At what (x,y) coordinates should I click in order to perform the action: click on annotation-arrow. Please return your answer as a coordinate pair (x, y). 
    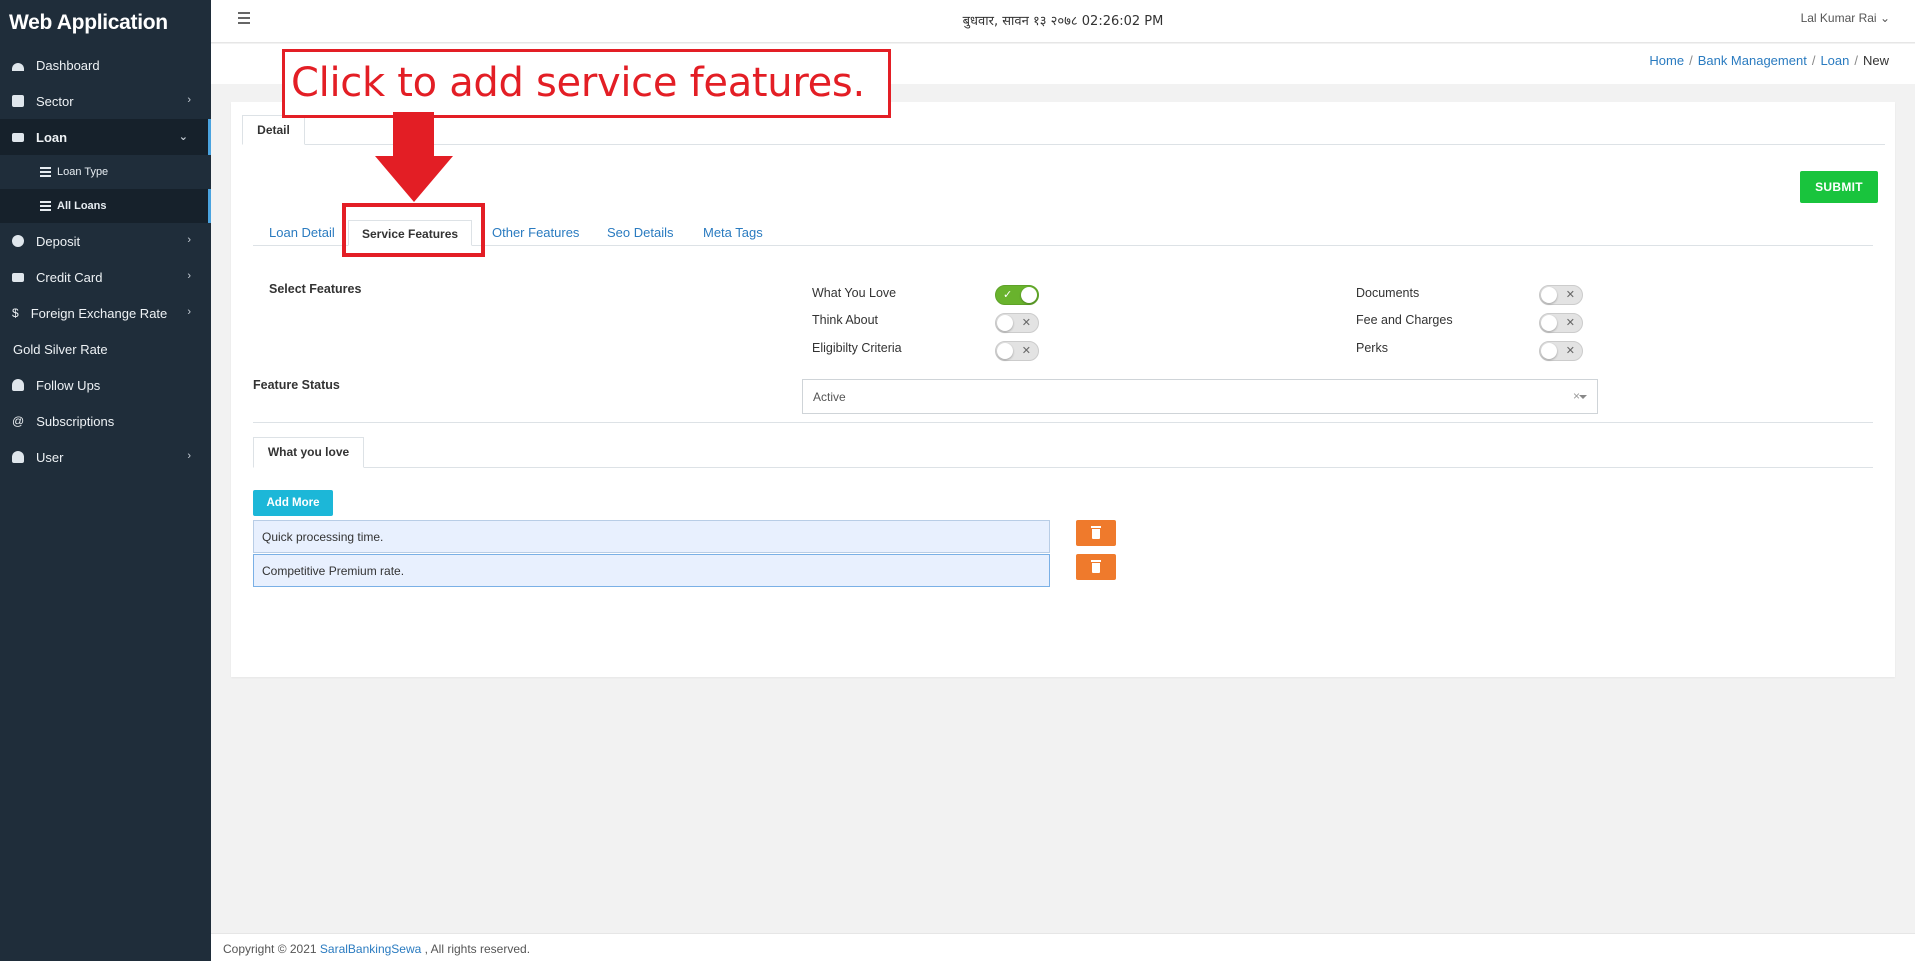
    Looking at the image, I should click on (413, 135).